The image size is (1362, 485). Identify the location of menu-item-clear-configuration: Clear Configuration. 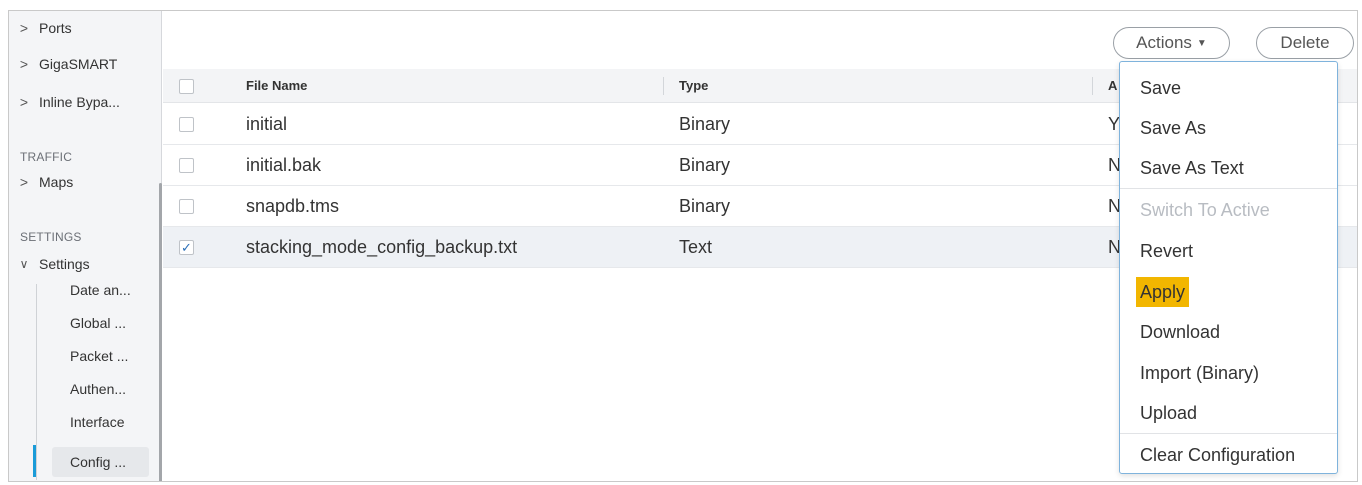
(1228, 455).